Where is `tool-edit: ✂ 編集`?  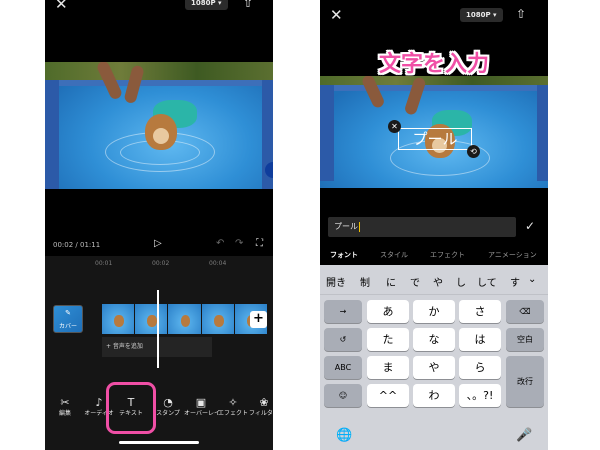
tool-edit: ✂ 編集 is located at coordinates (65, 407).